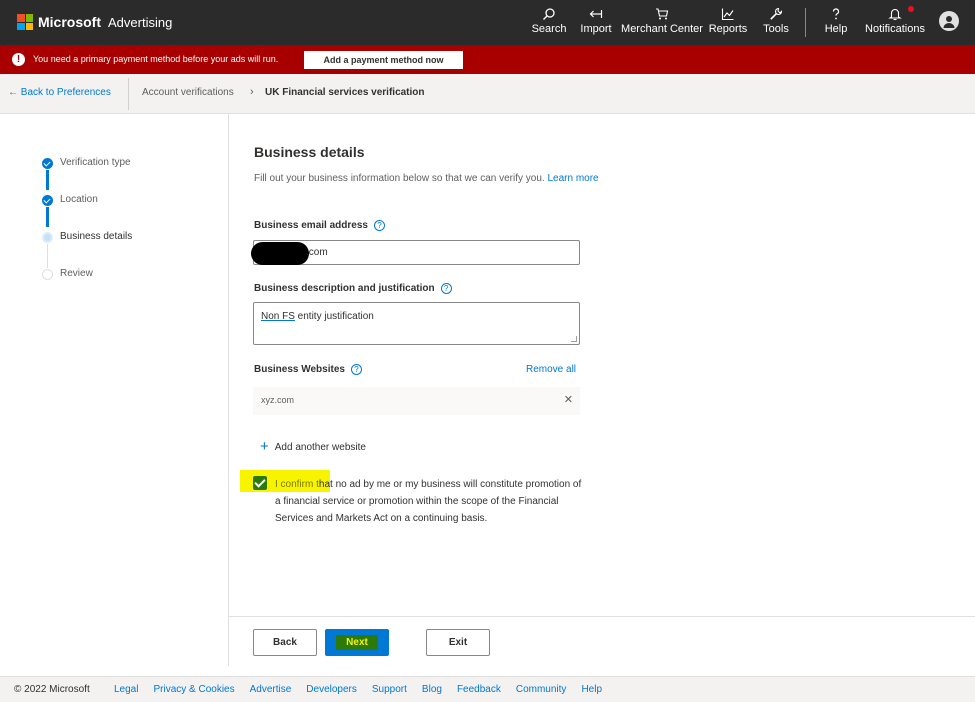  What do you see at coordinates (836, 22) in the screenshot?
I see `nav-help: Help` at bounding box center [836, 22].